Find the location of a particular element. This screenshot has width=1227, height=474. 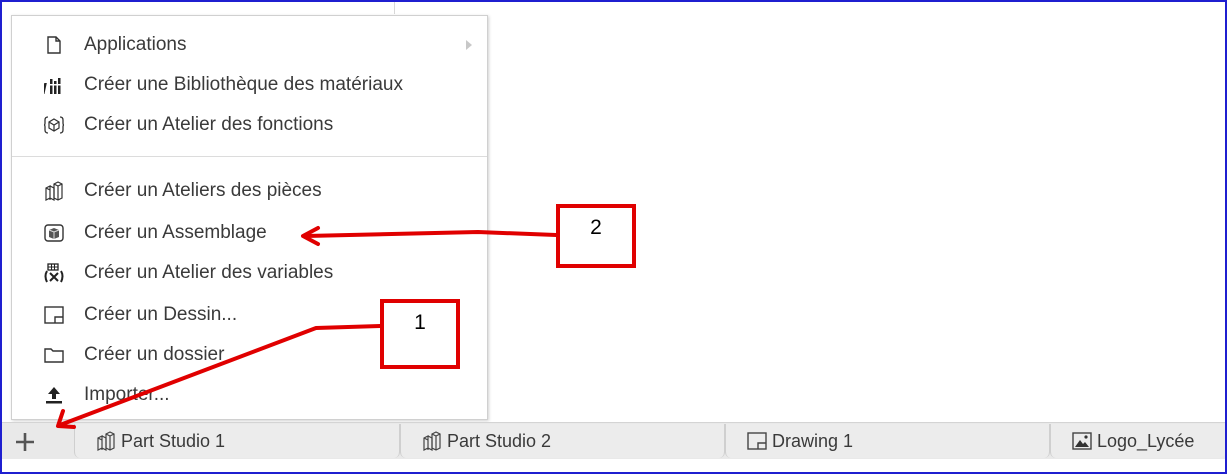

arrow-to-add-button is located at coordinates (220, 375).